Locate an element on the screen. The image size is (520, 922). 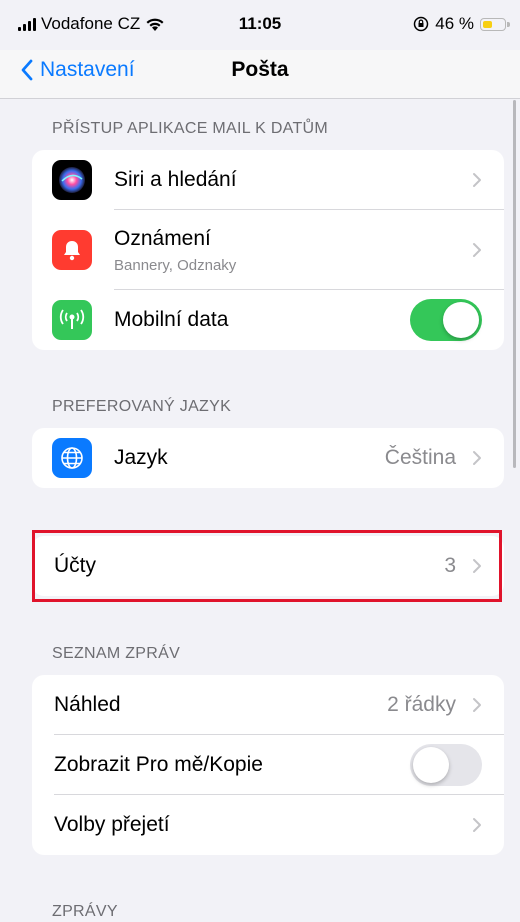
navigation-bar: Nastavení Pošta is located at coordinates (260, 74).